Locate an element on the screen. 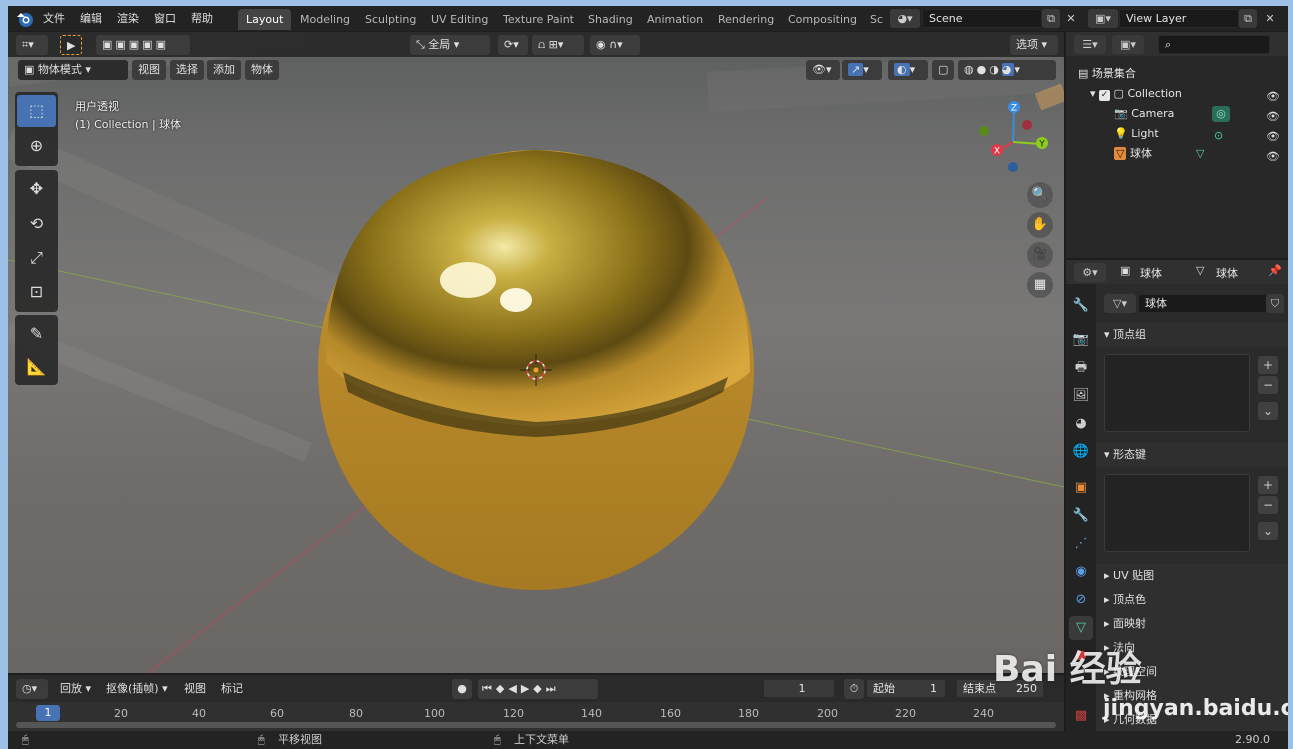  outliner-item-camera: 📷 Camera ◎ 👁 is located at coordinates (1177, 114).